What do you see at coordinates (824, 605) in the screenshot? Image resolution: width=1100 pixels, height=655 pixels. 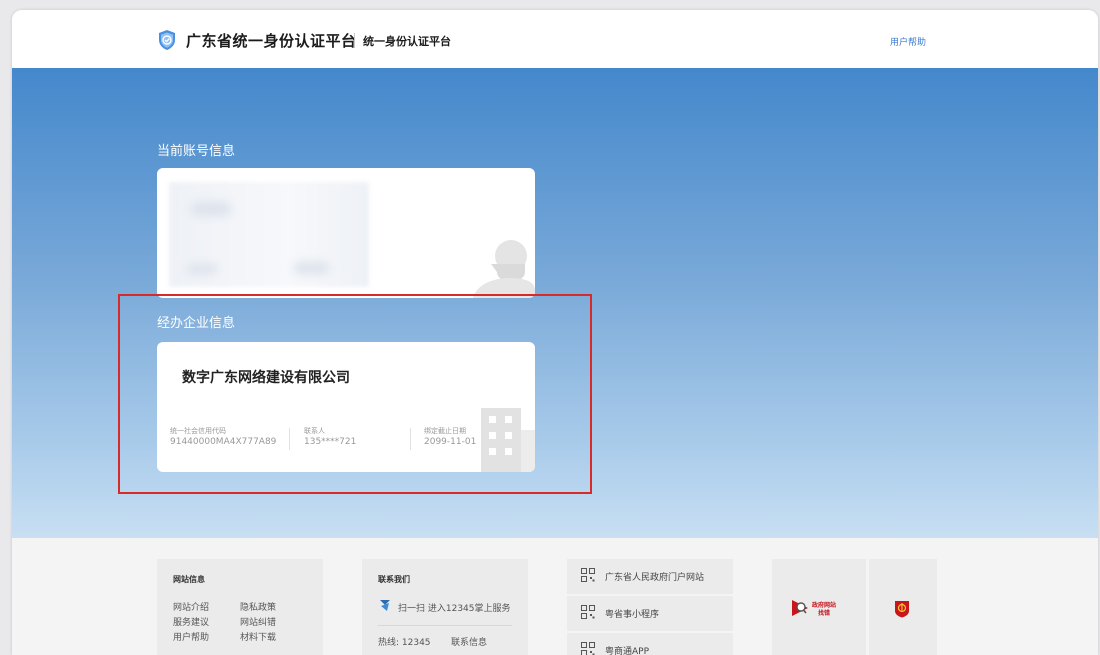 I see `badge-line-1: 政府网站` at bounding box center [824, 605].